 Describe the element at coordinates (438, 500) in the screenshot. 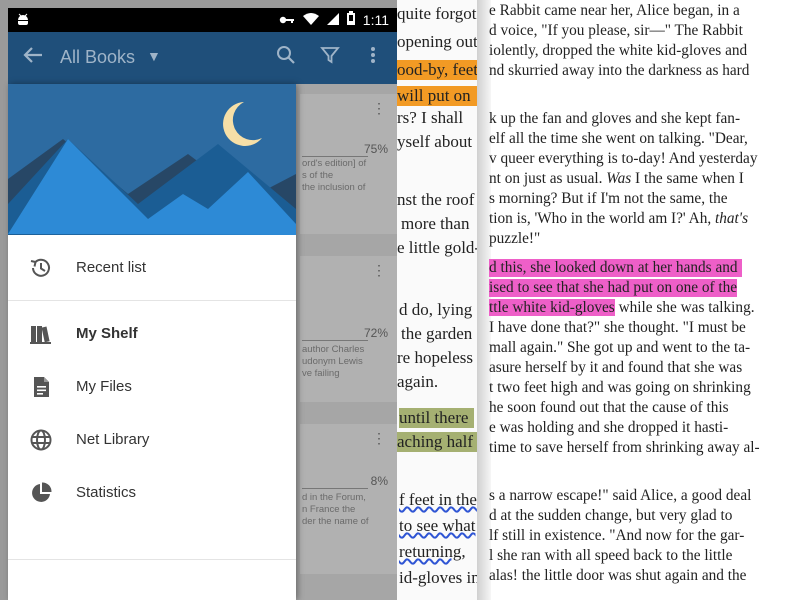

I see `underline-wavy: f feet in the` at that location.